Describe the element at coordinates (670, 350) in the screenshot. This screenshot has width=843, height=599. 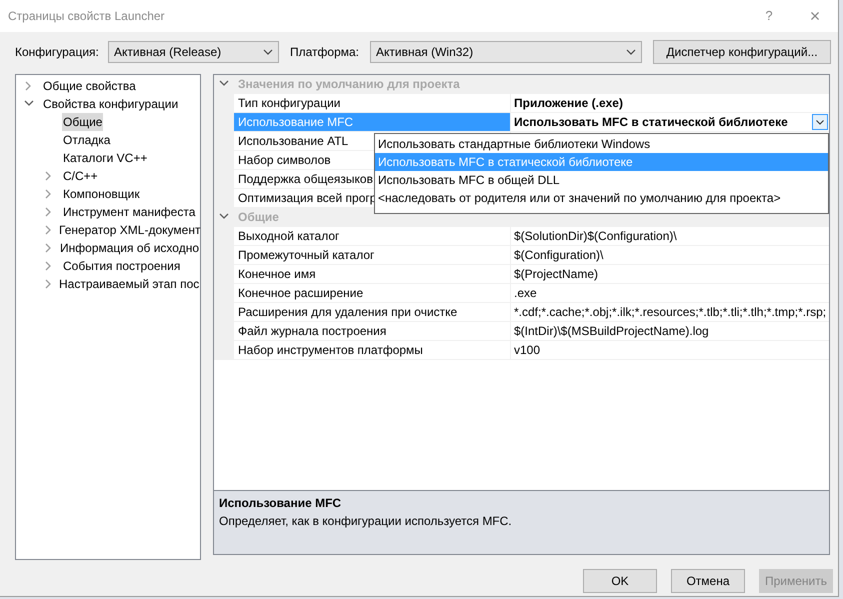
I see `property-value: v100` at that location.